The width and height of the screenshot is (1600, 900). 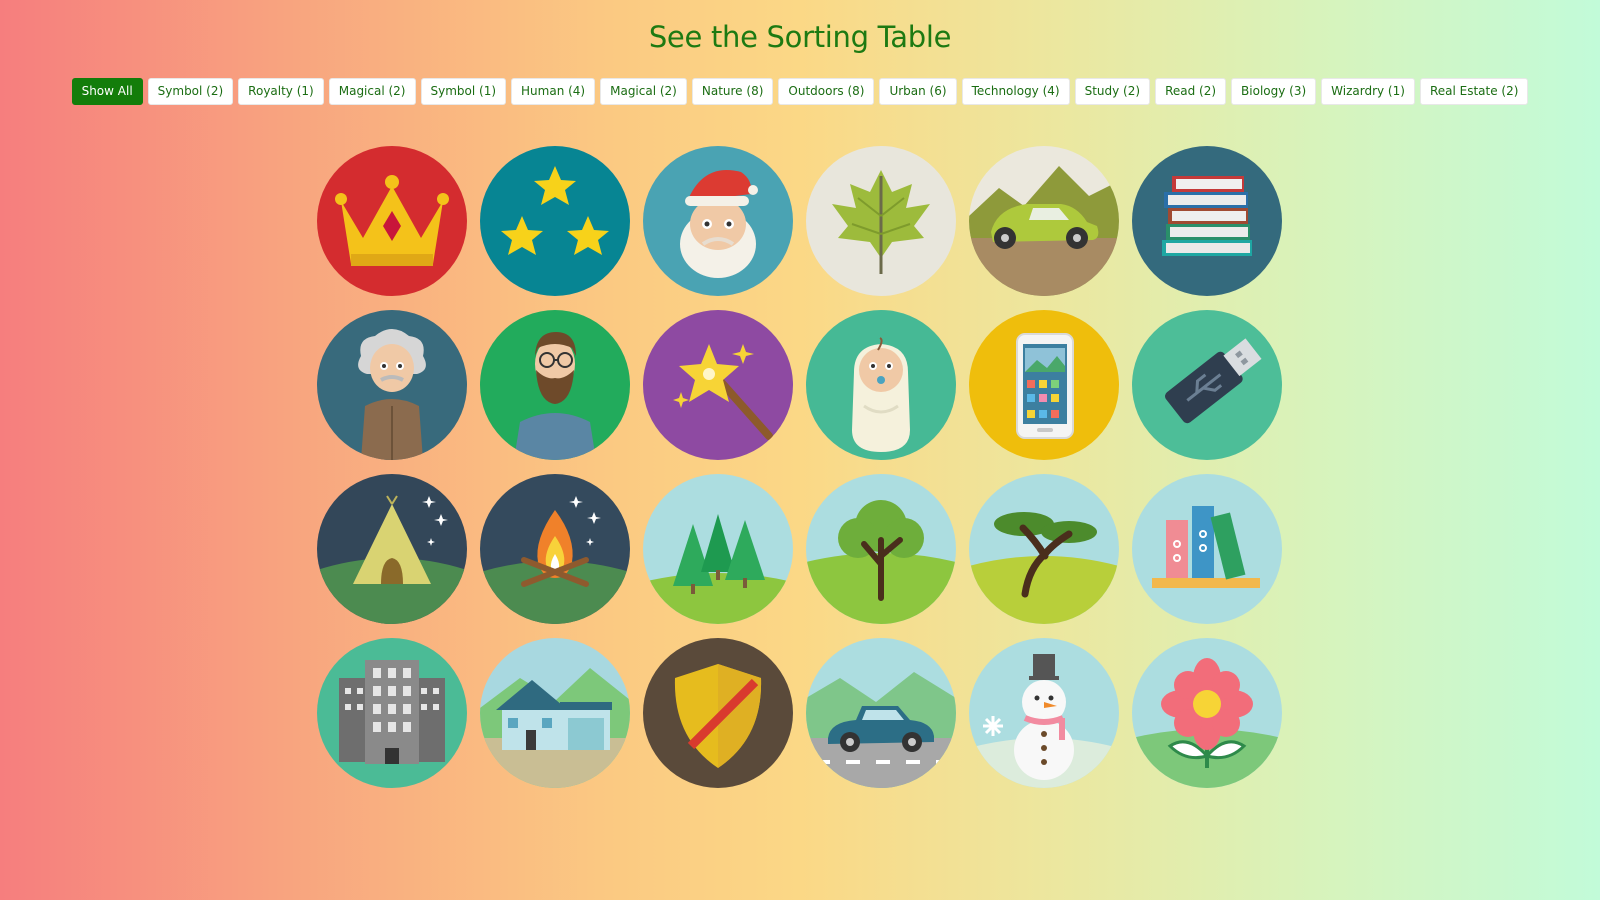 What do you see at coordinates (190, 91) in the screenshot?
I see `filter-button-symbol: Symbol (2)` at bounding box center [190, 91].